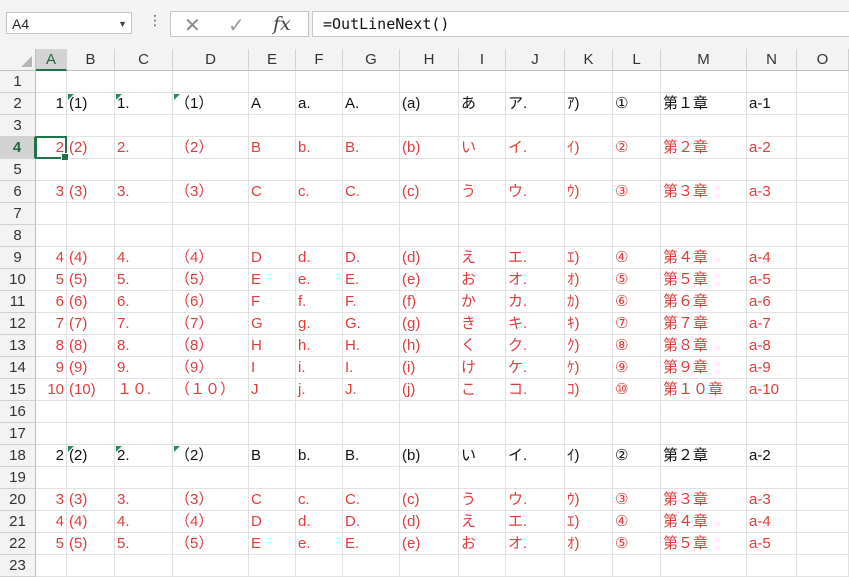  I want to click on cell-c15: １０., so click(144, 390).